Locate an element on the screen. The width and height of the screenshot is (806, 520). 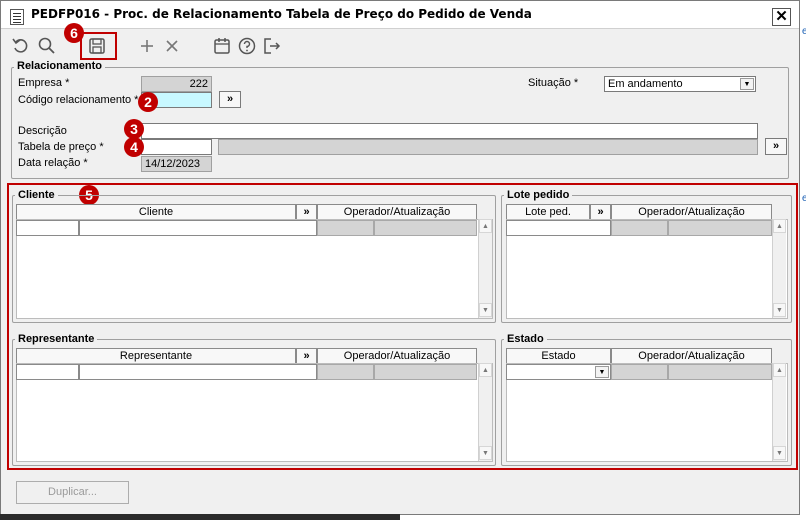
estado-select-cell: ▼ is located at coordinates (558, 372).